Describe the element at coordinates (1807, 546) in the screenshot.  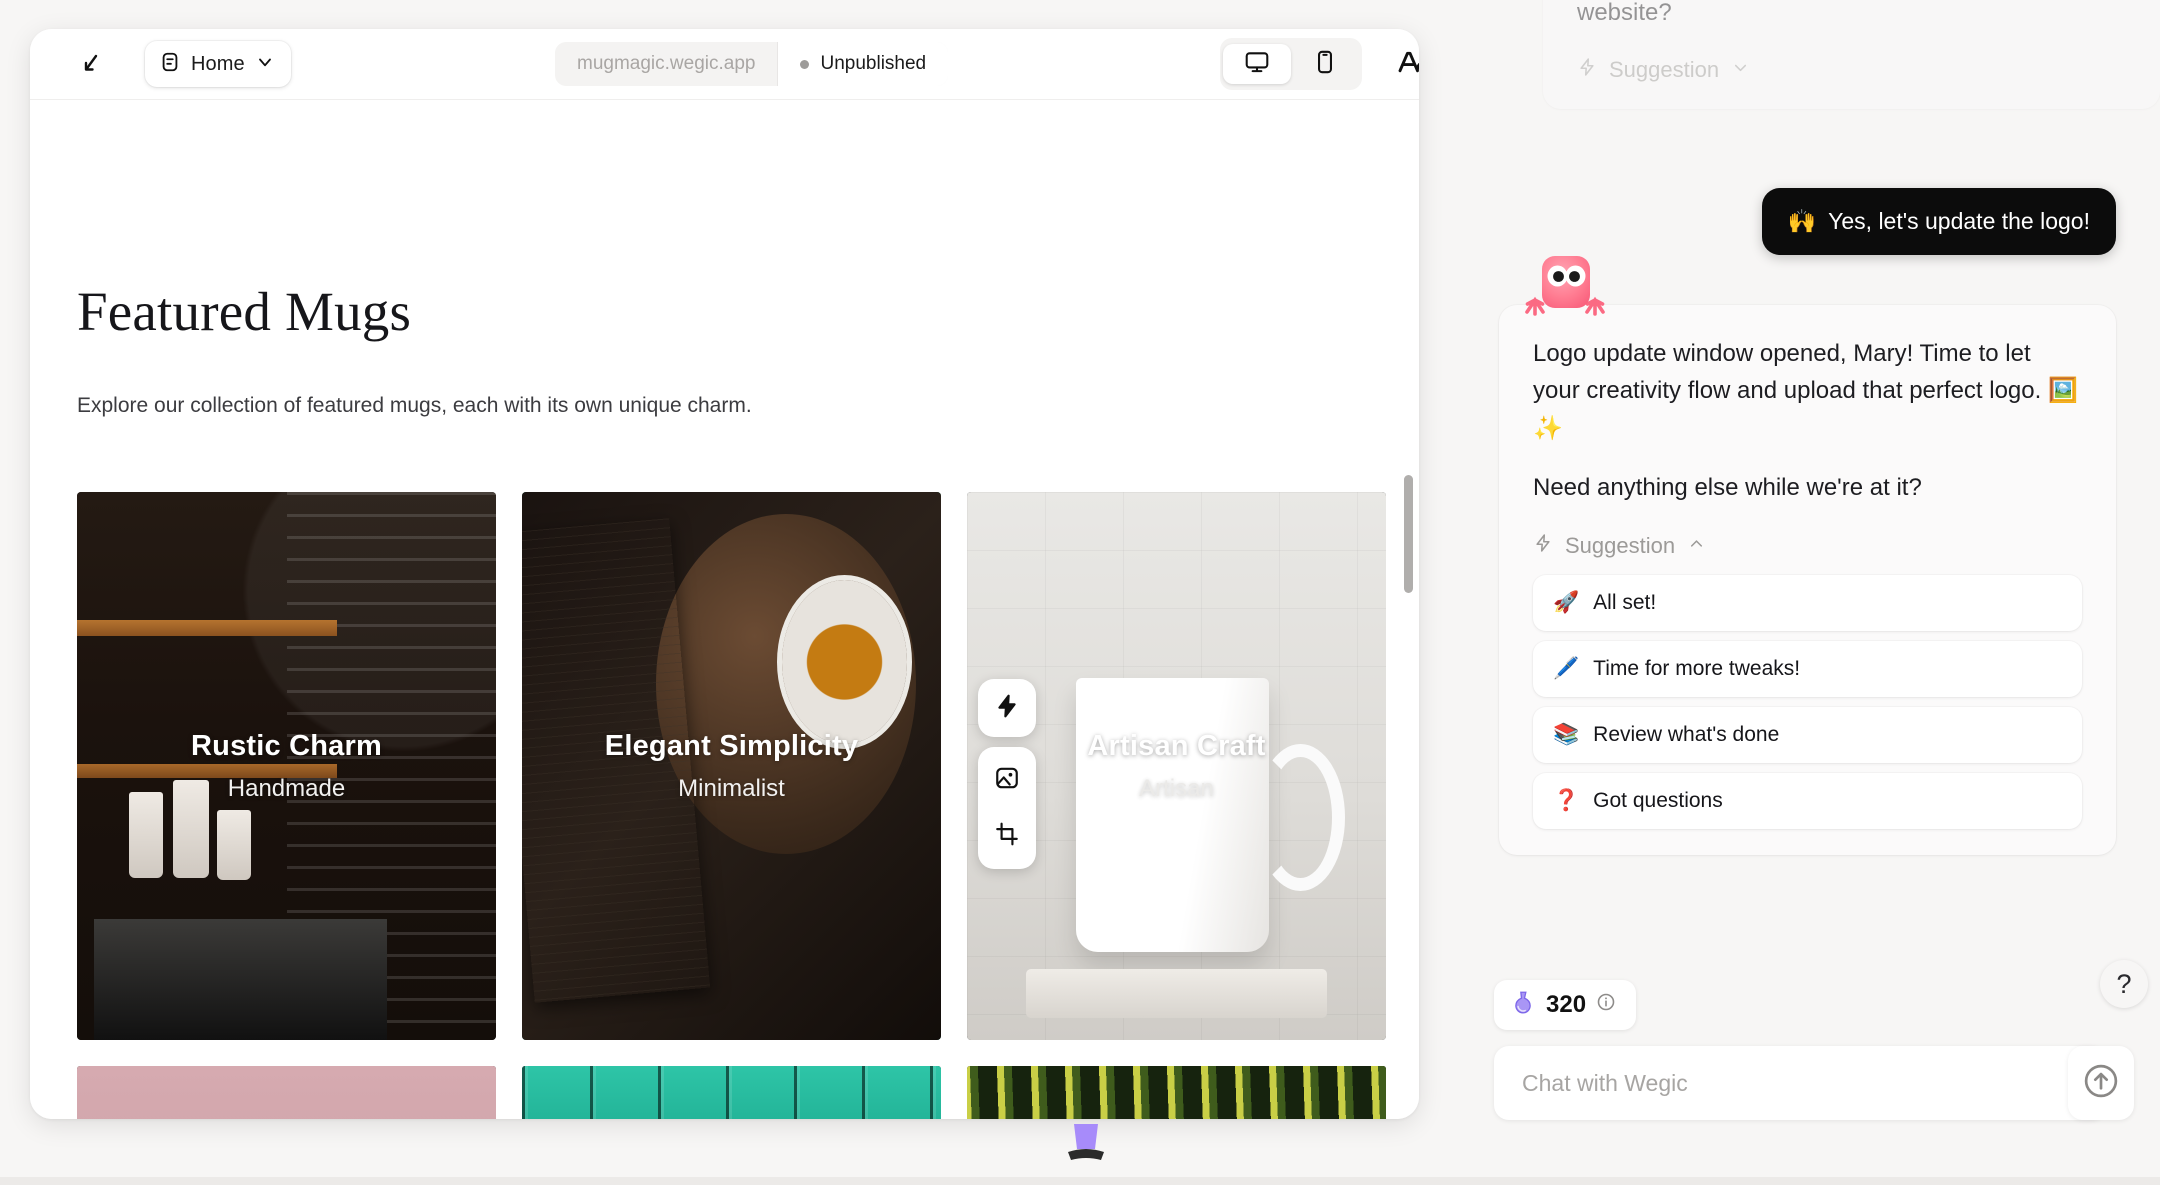
I see `suggestion-toggle: Suggestion` at that location.